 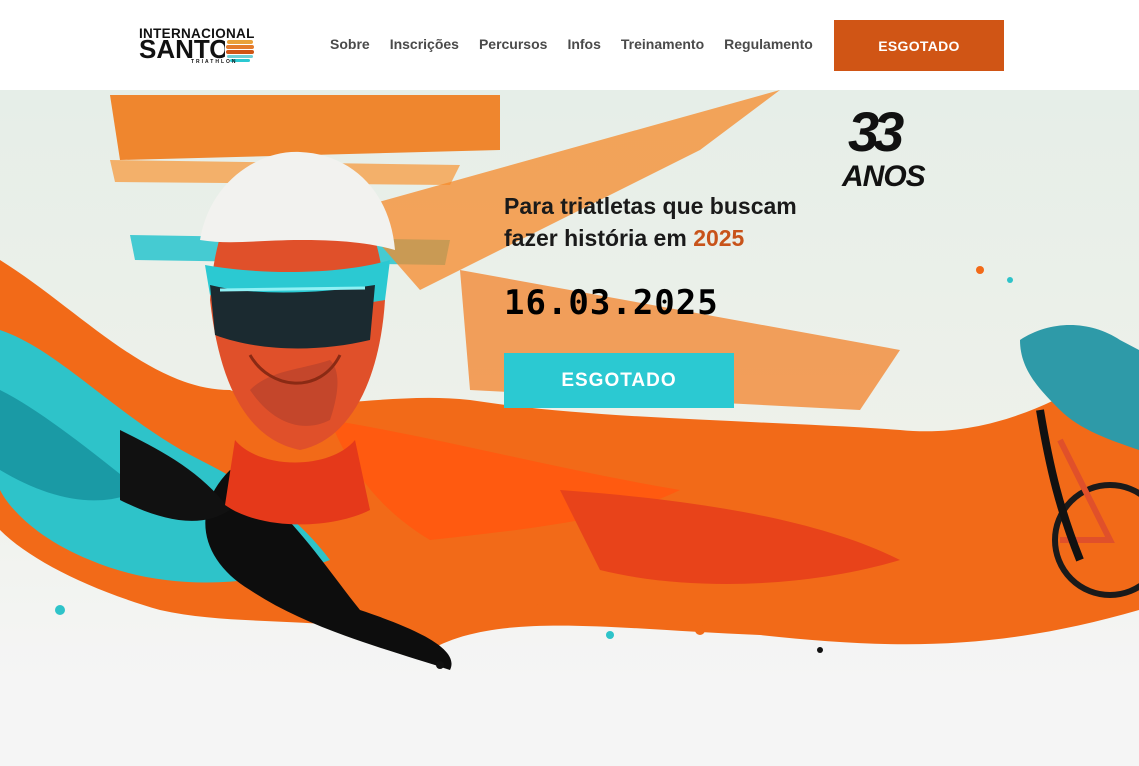 I want to click on nav-item-treinamento: Treinamento, so click(x=662, y=44).